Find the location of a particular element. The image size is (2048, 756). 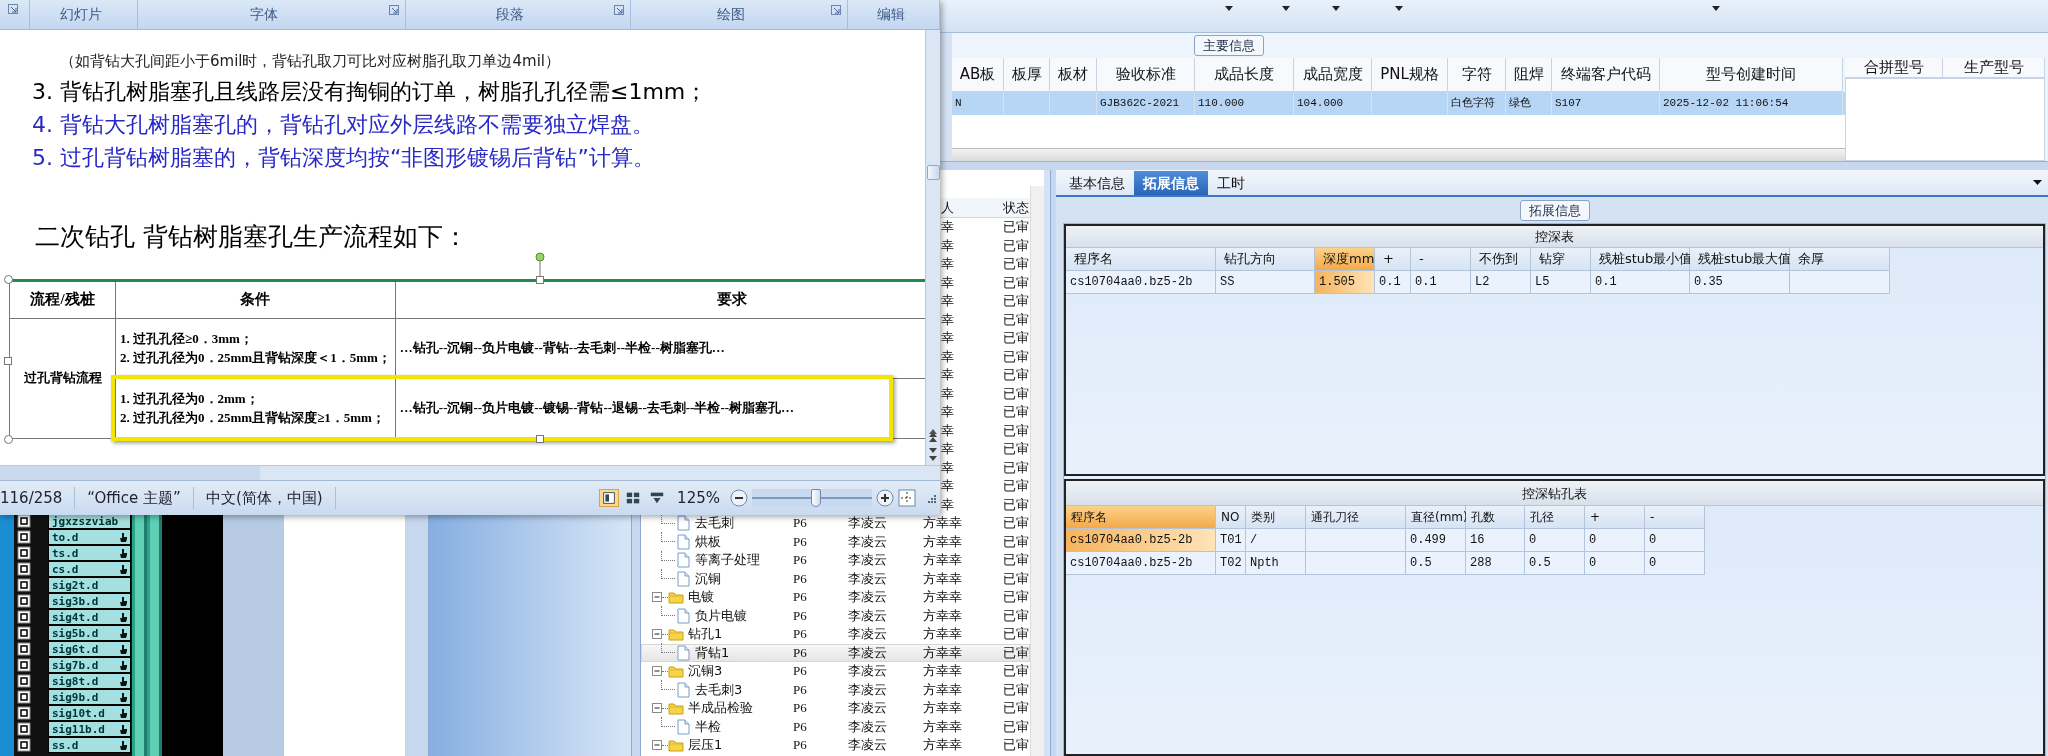

table-cell: T01 is located at coordinates (1231, 540).